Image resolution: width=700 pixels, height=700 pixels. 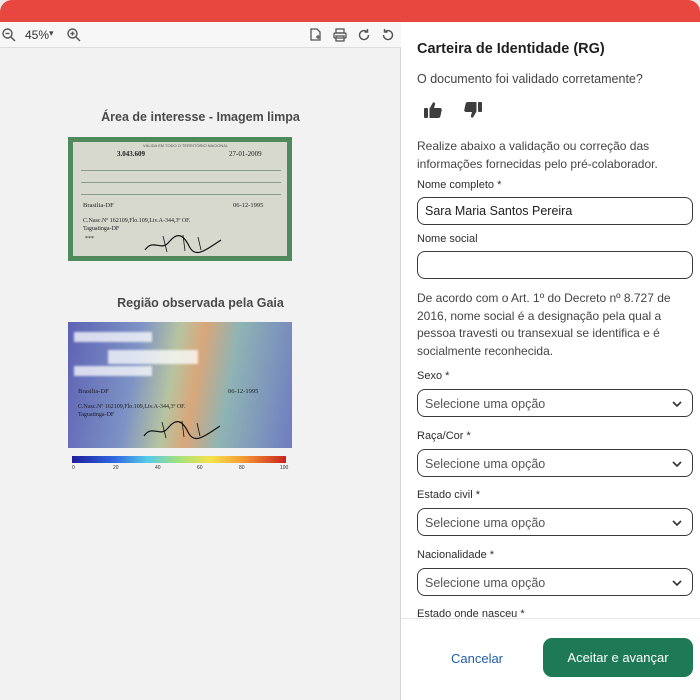 I want to click on estado-civil-label: Estado civil *, so click(x=448, y=495).